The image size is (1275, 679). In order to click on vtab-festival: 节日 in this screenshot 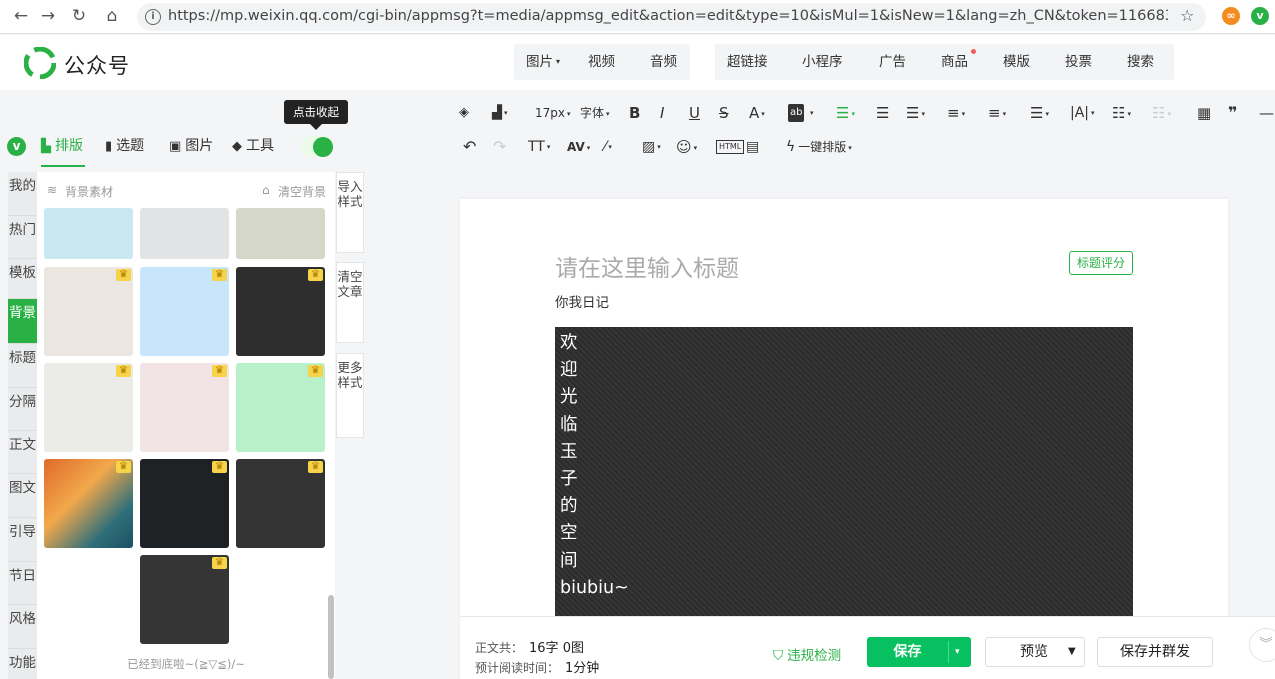, I will do `click(22, 583)`.